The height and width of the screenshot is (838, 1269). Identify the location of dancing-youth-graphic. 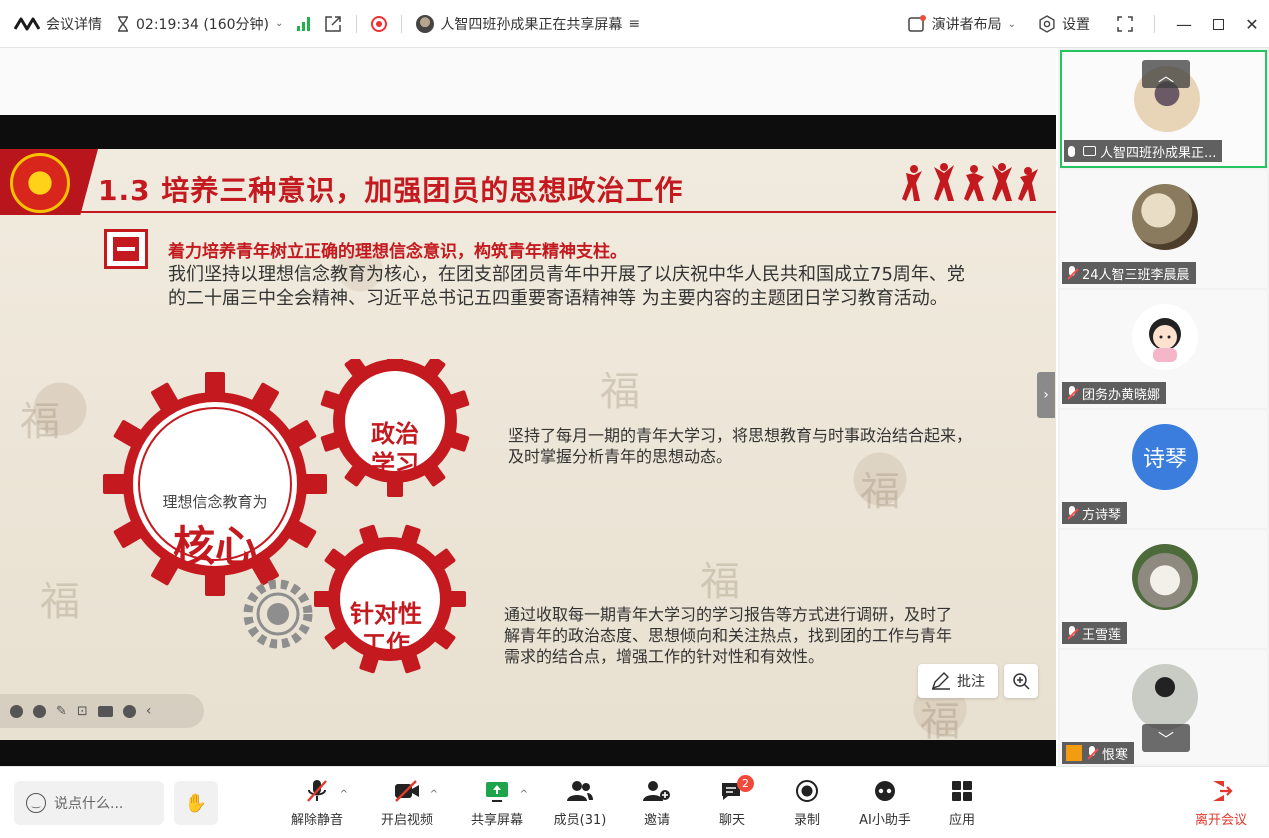
(970, 182).